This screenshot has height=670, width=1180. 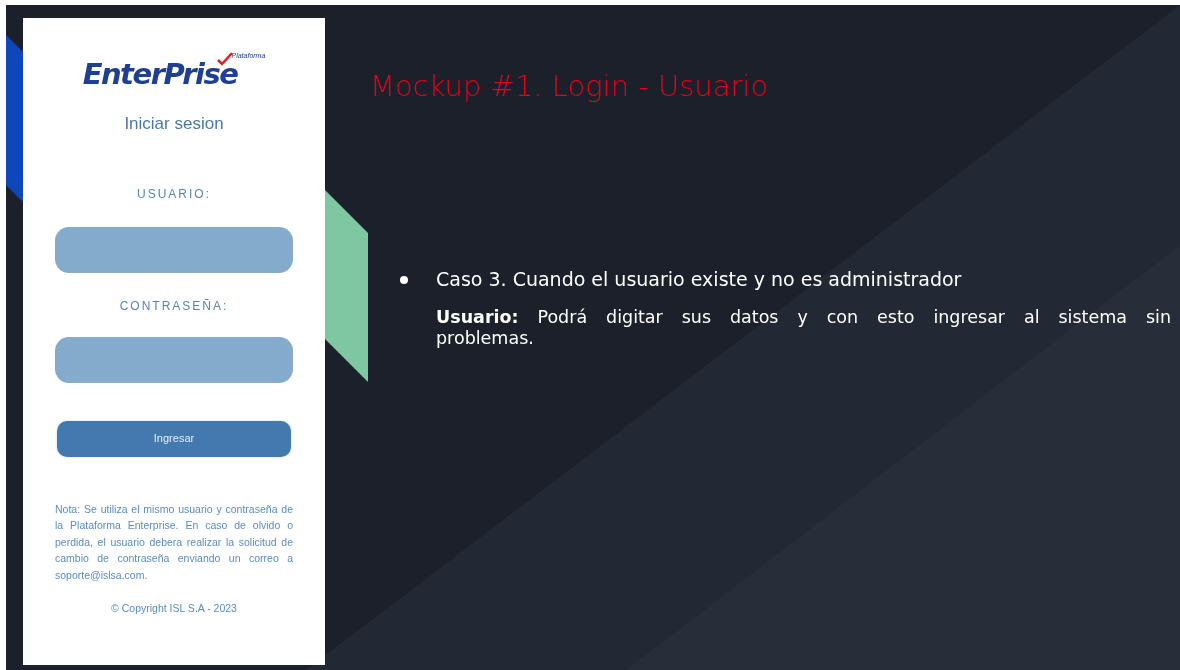 What do you see at coordinates (803, 328) in the screenshot?
I see `bullet-body: Usuario: Podrá digitar sus datos y con esto ingresar al sistema sin problemas.` at bounding box center [803, 328].